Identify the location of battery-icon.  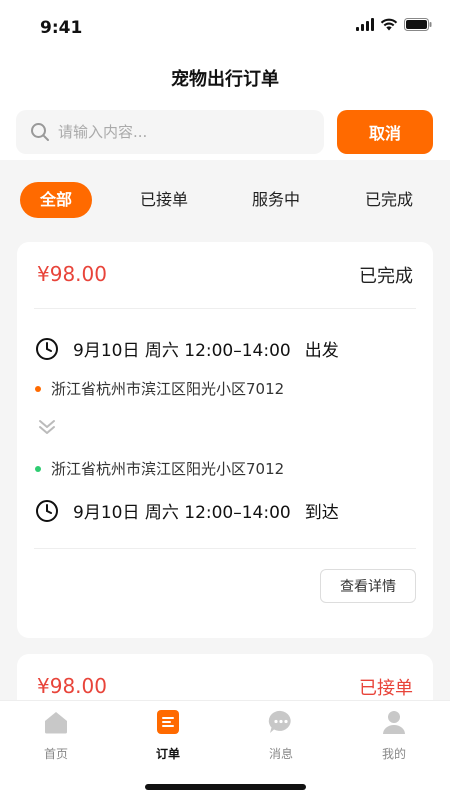
(418, 24).